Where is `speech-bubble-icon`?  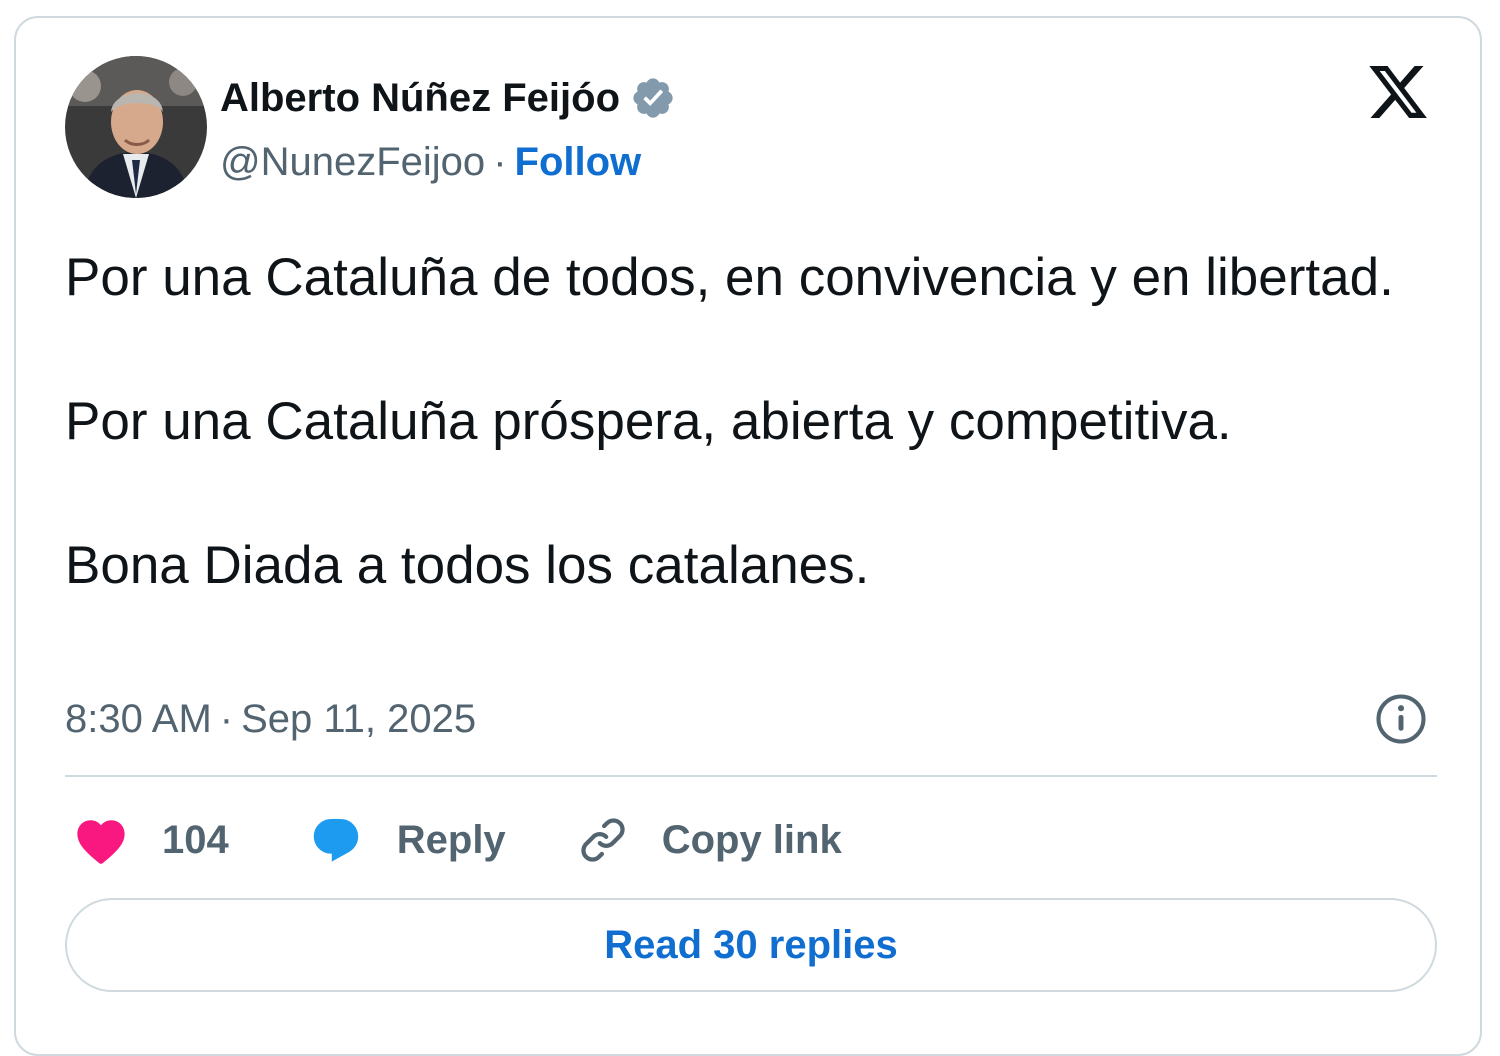
speech-bubble-icon is located at coordinates (336, 840).